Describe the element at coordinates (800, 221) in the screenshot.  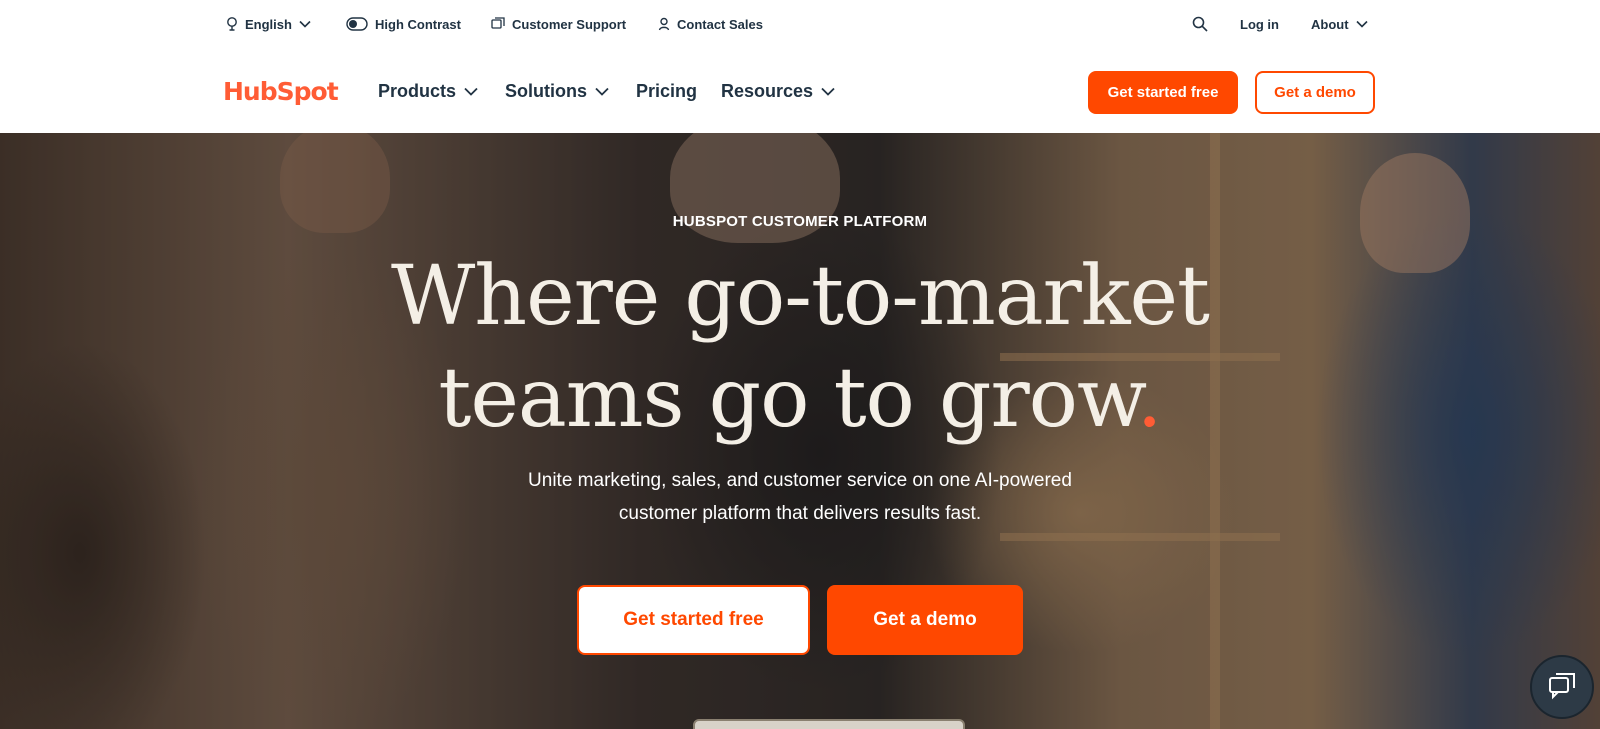
I see `hero-eyebrow: HUBSPOT CUSTOMER PLATFORM` at that location.